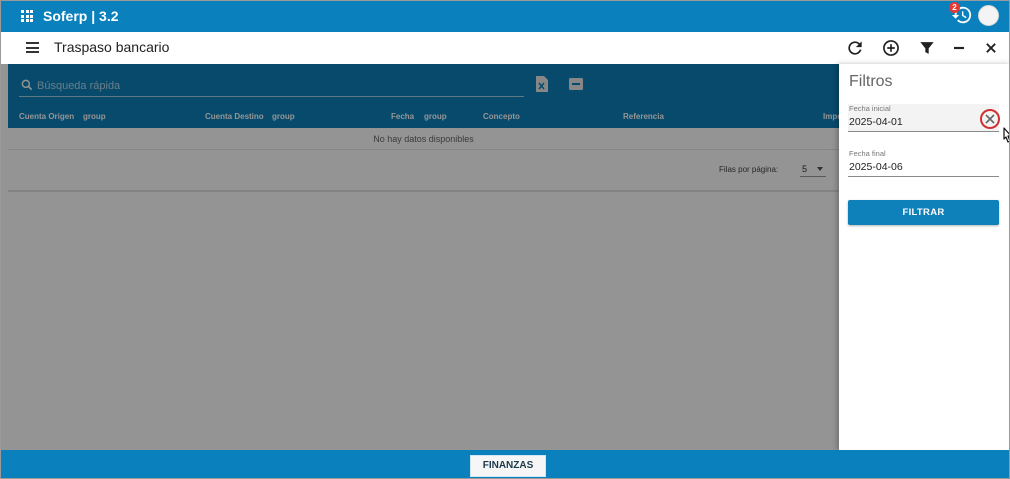  What do you see at coordinates (867, 153) in the screenshot?
I see `end-date-label: Fecha final` at bounding box center [867, 153].